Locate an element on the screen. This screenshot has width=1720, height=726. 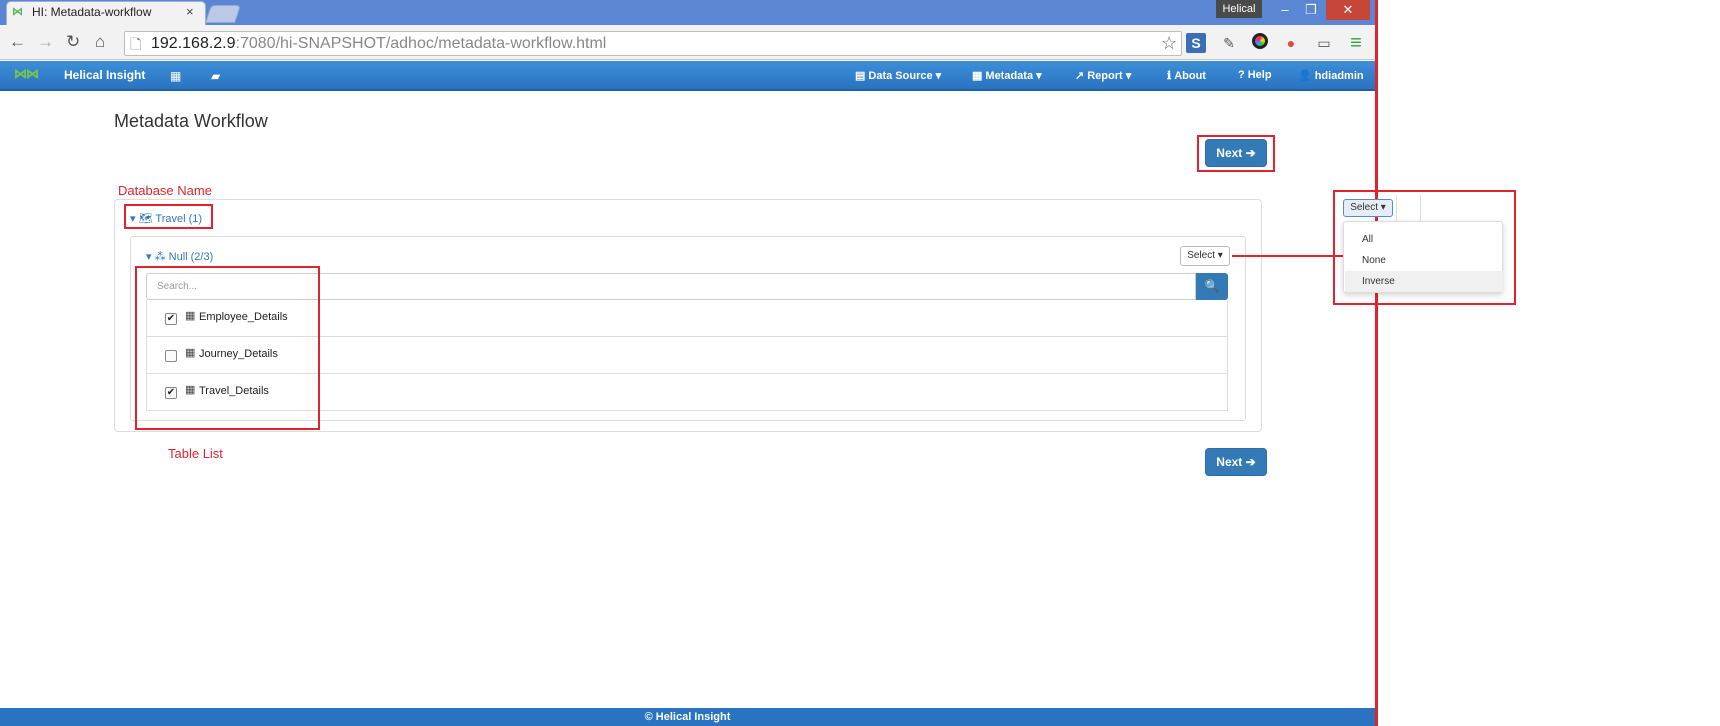
nav-data-source-label: Data Source ▾ is located at coordinates (905, 76).